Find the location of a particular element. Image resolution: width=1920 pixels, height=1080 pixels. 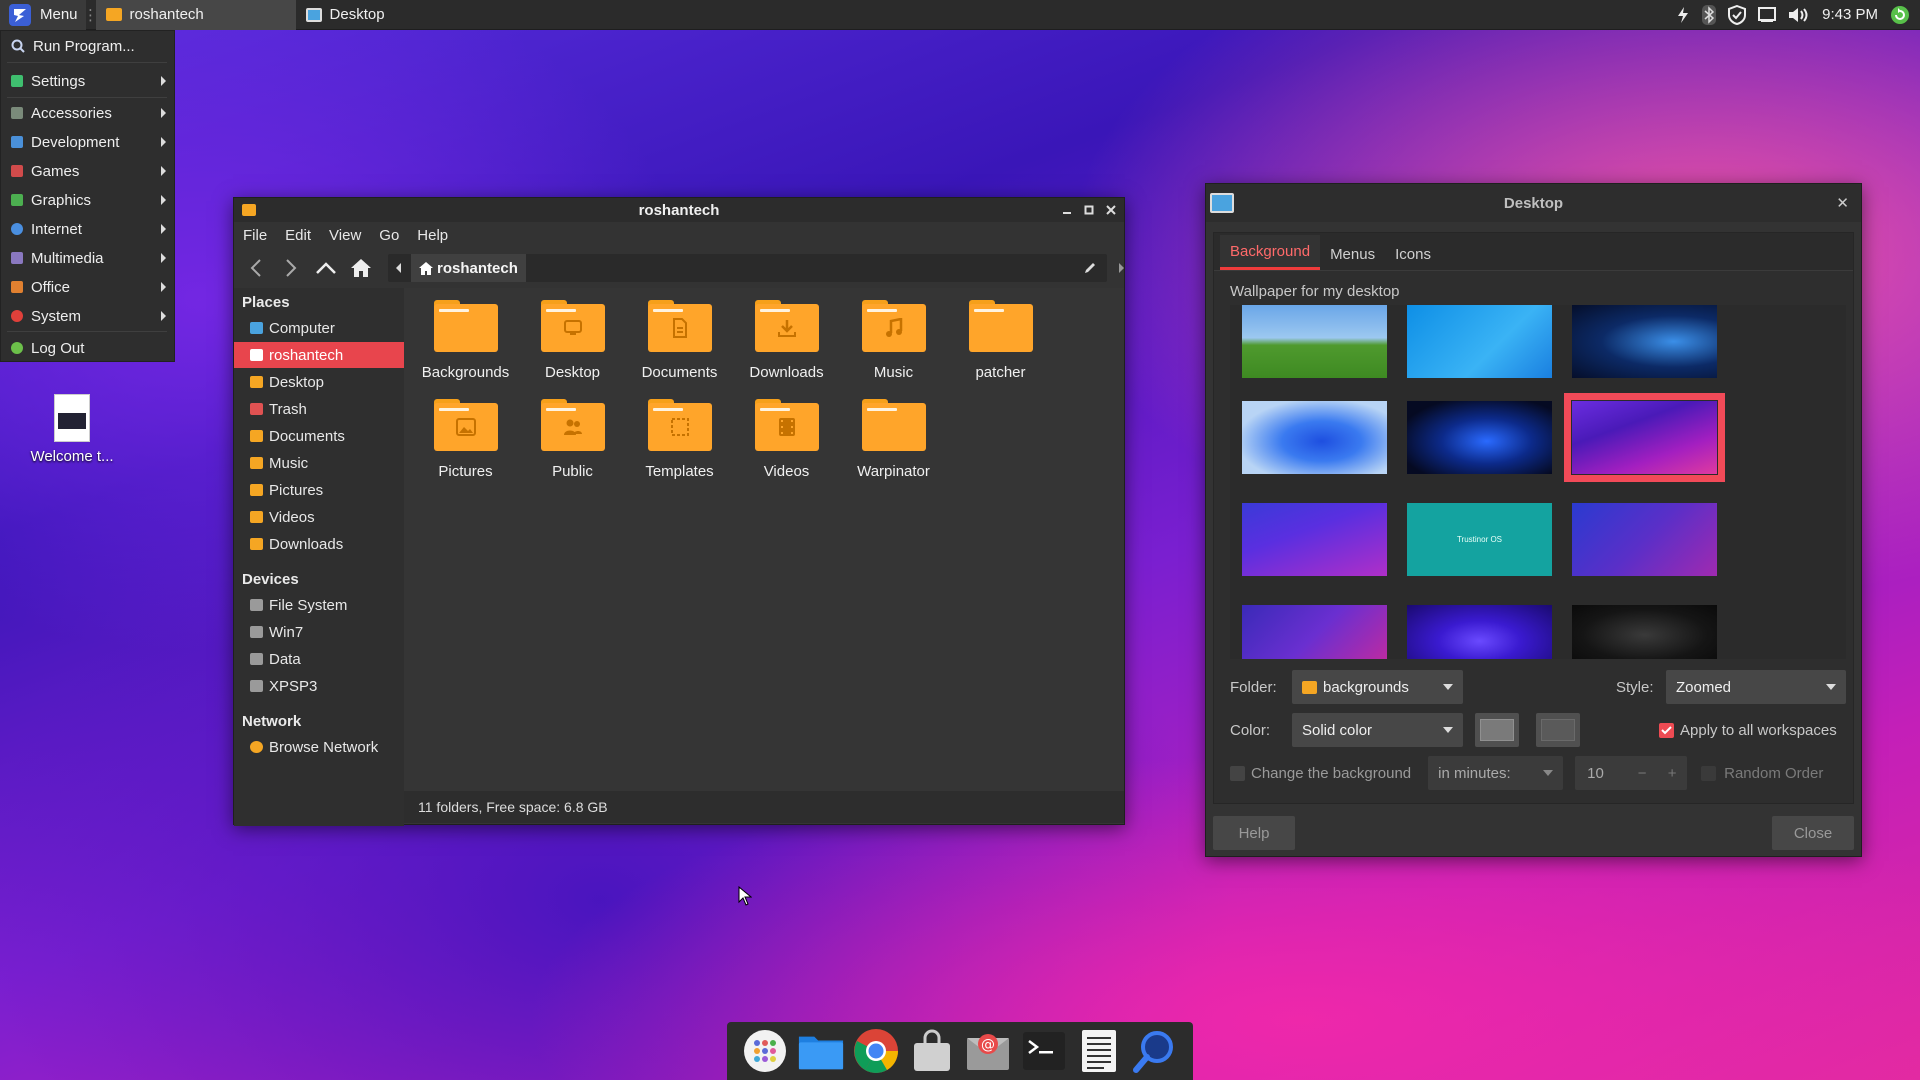

menu-button: Menu is located at coordinates (43, 15).